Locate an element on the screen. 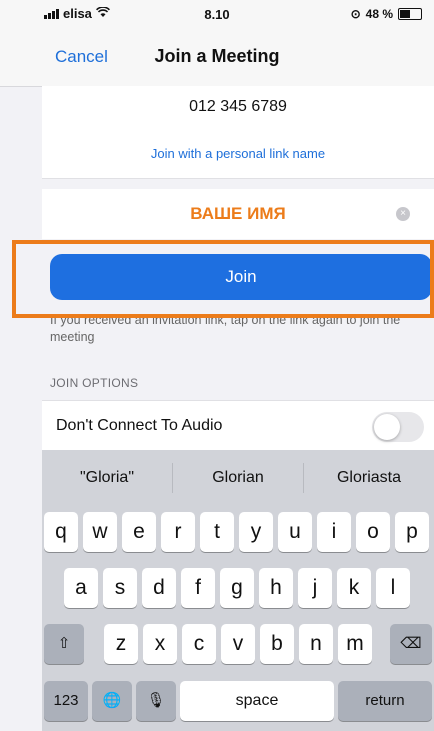 The width and height of the screenshot is (434, 731). key-z: z is located at coordinates (121, 644).